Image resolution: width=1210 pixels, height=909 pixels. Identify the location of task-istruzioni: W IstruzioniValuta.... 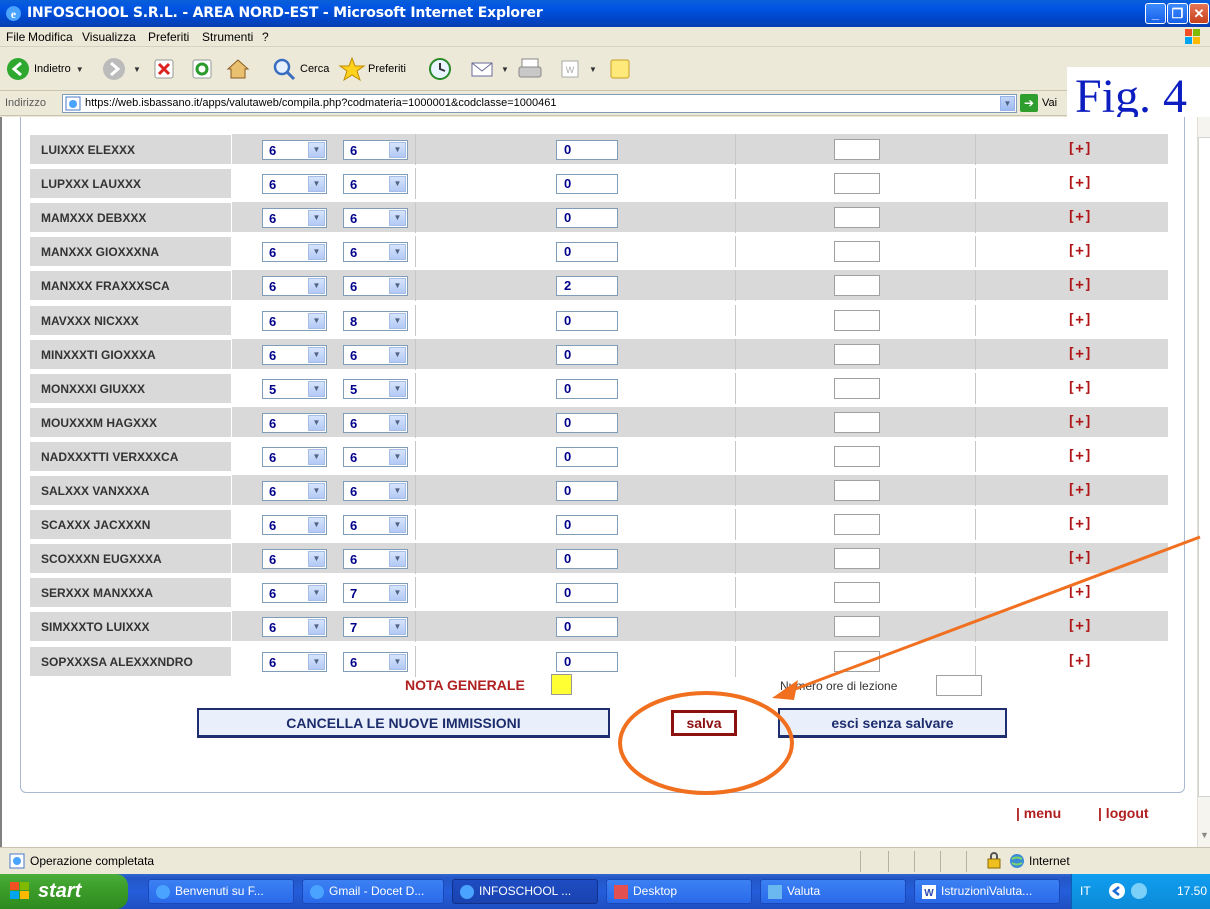
(987, 891).